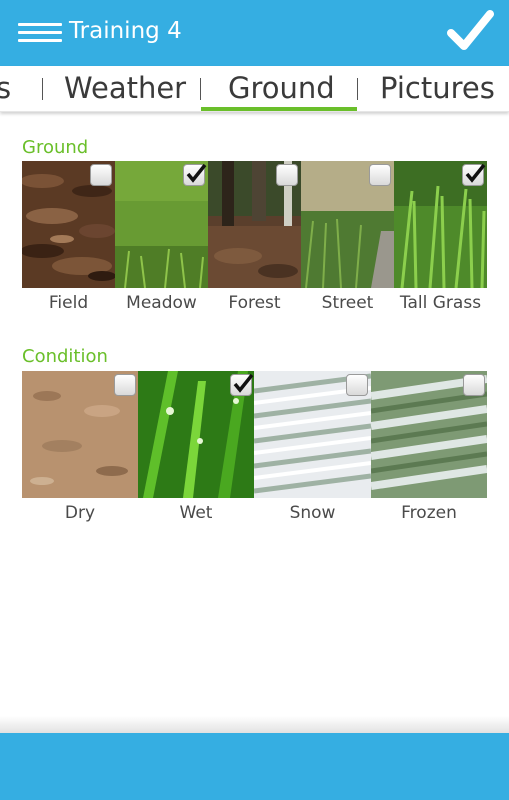 Image resolution: width=509 pixels, height=800 pixels. What do you see at coordinates (440, 303) in the screenshot?
I see `tile-label-tall-grass: Tall Grass` at bounding box center [440, 303].